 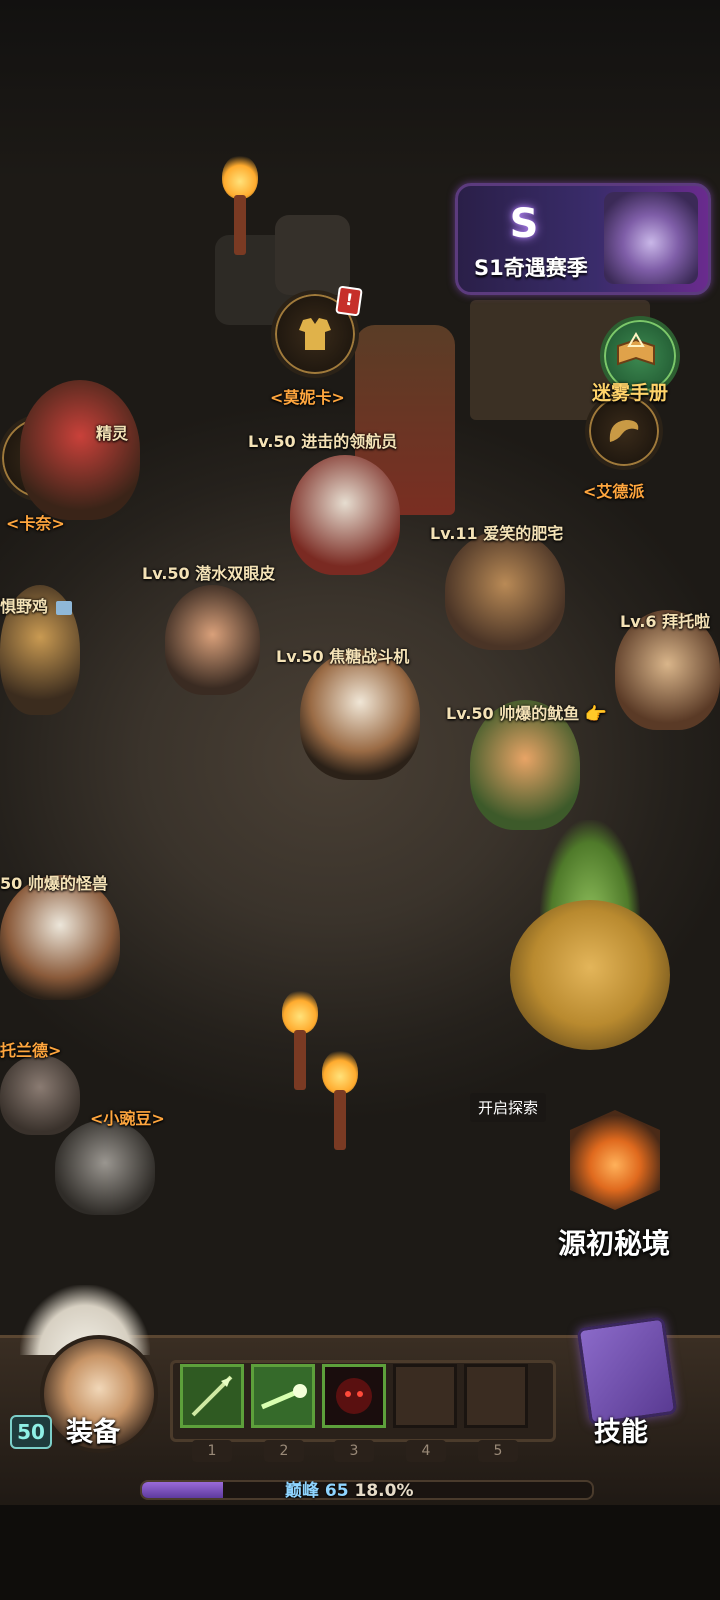 What do you see at coordinates (360, 1552) in the screenshot?
I see `hud-footer` at bounding box center [360, 1552].